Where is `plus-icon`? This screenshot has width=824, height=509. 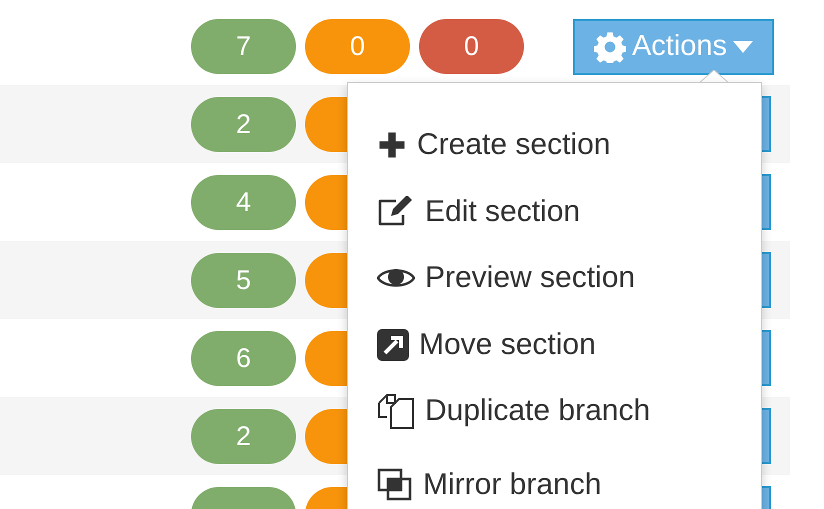 plus-icon is located at coordinates (392, 145).